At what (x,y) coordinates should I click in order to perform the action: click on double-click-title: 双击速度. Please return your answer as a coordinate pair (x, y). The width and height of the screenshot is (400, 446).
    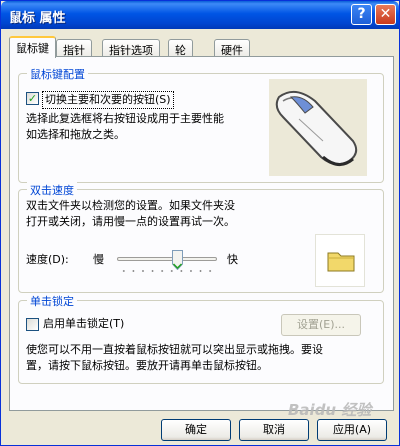
    Looking at the image, I should click on (52, 190).